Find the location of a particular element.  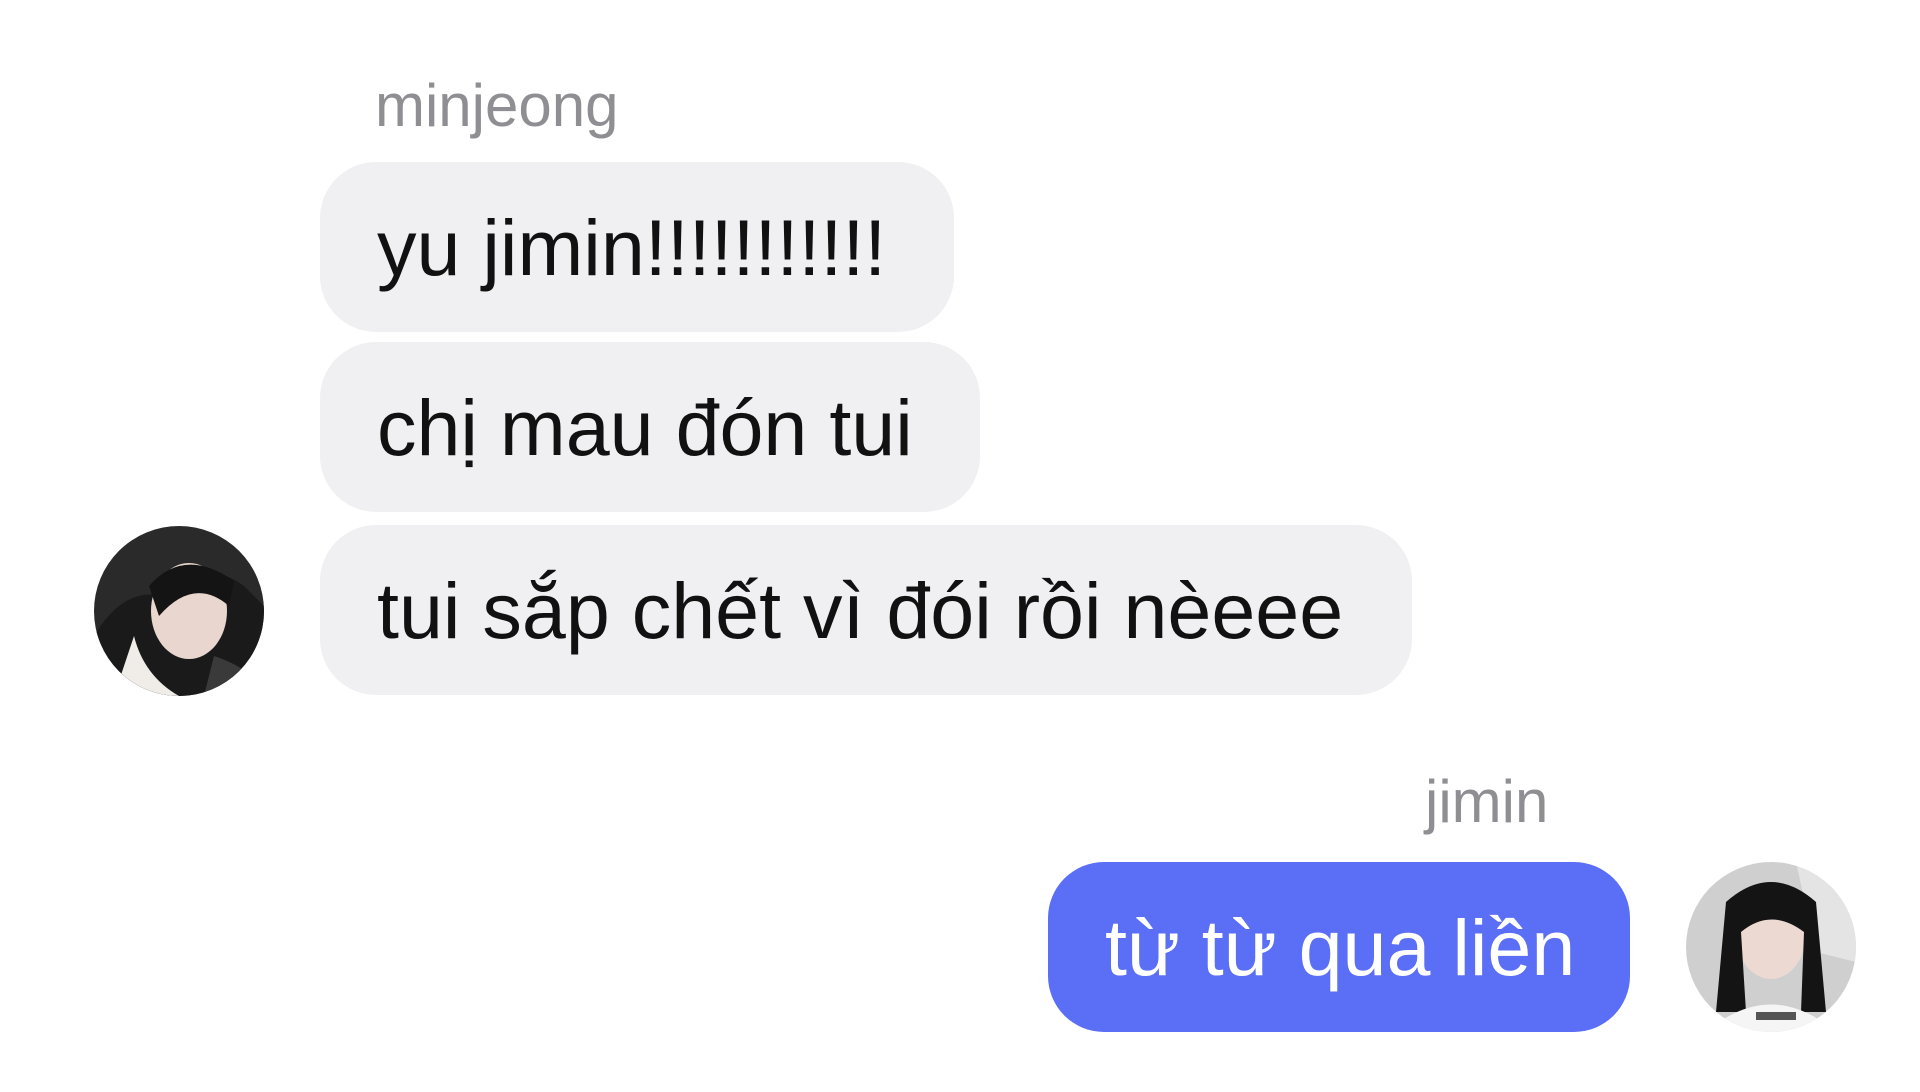

incoming-avatar is located at coordinates (179, 611).